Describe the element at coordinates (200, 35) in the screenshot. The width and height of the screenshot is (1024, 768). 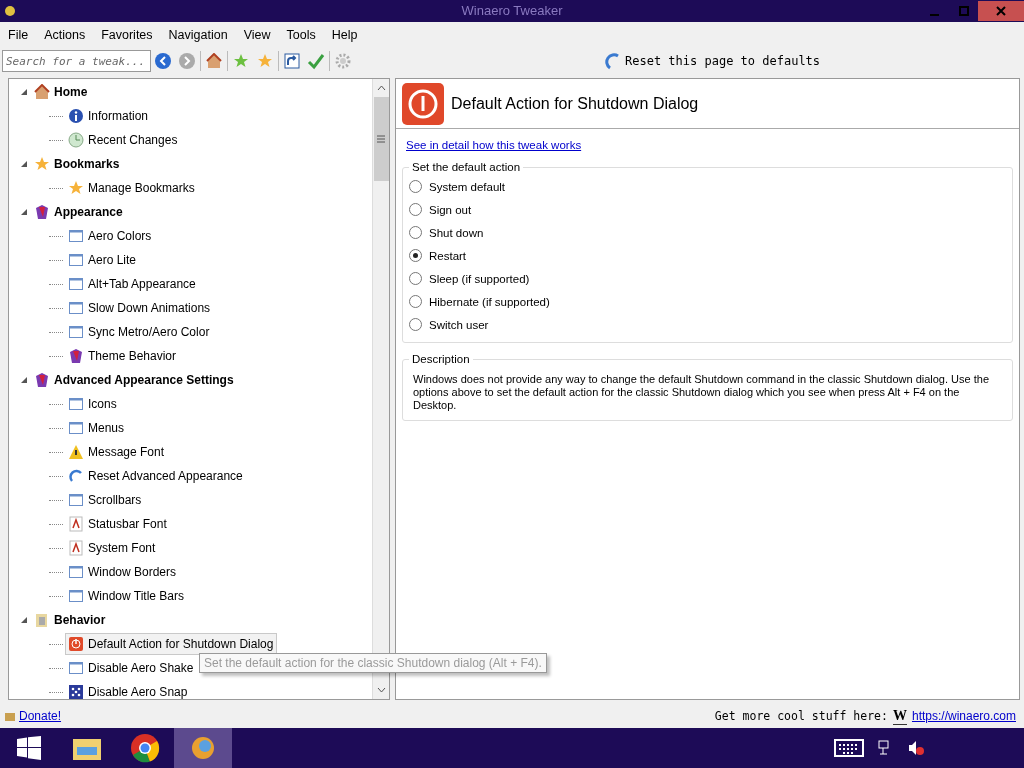
I see `menu-item: Navigation` at that location.